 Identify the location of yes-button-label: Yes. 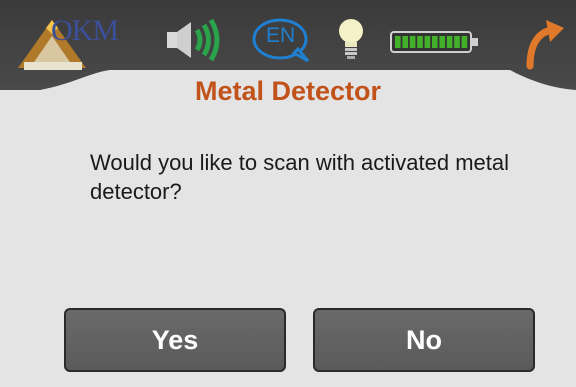
(175, 339).